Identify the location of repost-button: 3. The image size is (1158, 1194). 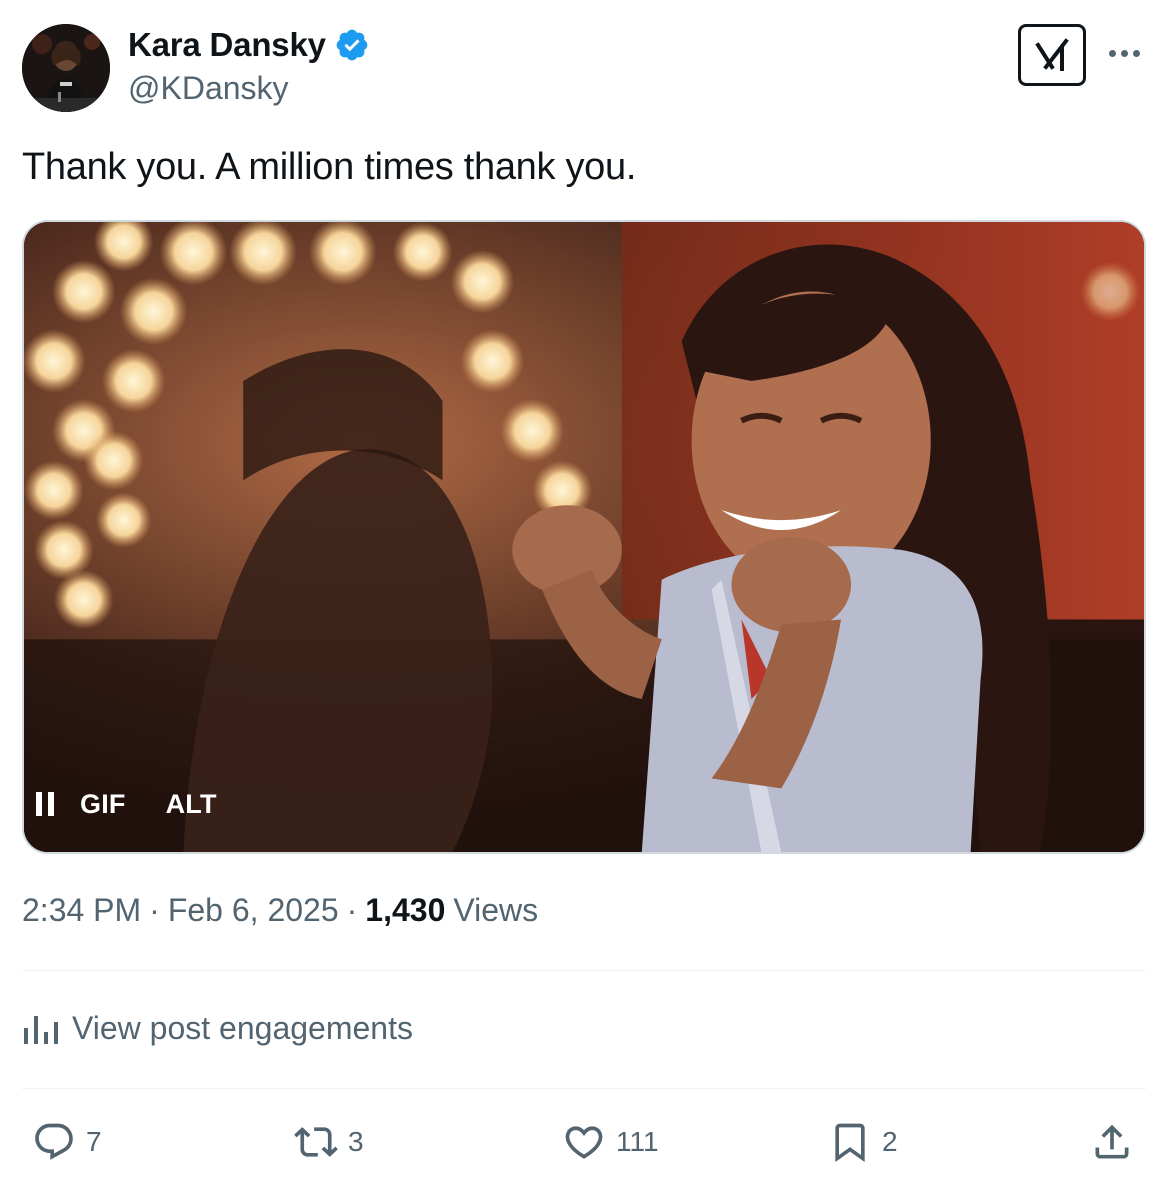
(329, 1142).